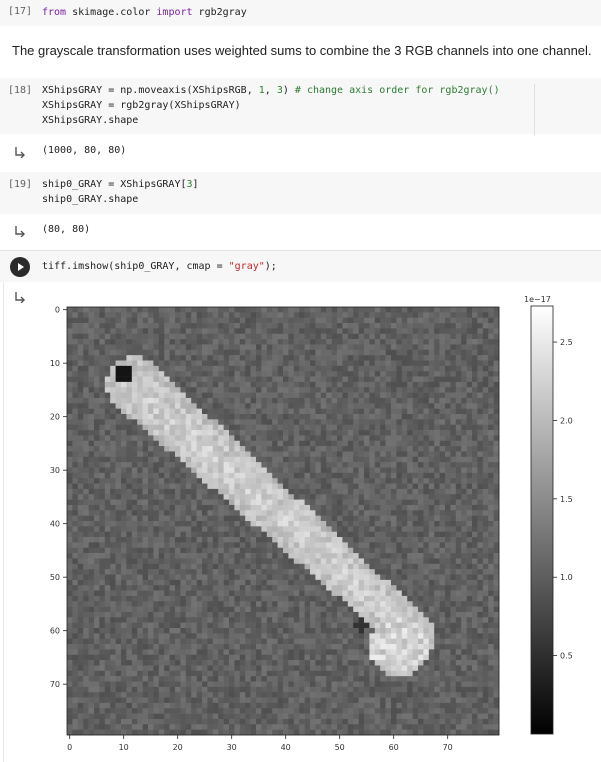  What do you see at coordinates (20, 90) in the screenshot?
I see `execution-count: [18]` at bounding box center [20, 90].